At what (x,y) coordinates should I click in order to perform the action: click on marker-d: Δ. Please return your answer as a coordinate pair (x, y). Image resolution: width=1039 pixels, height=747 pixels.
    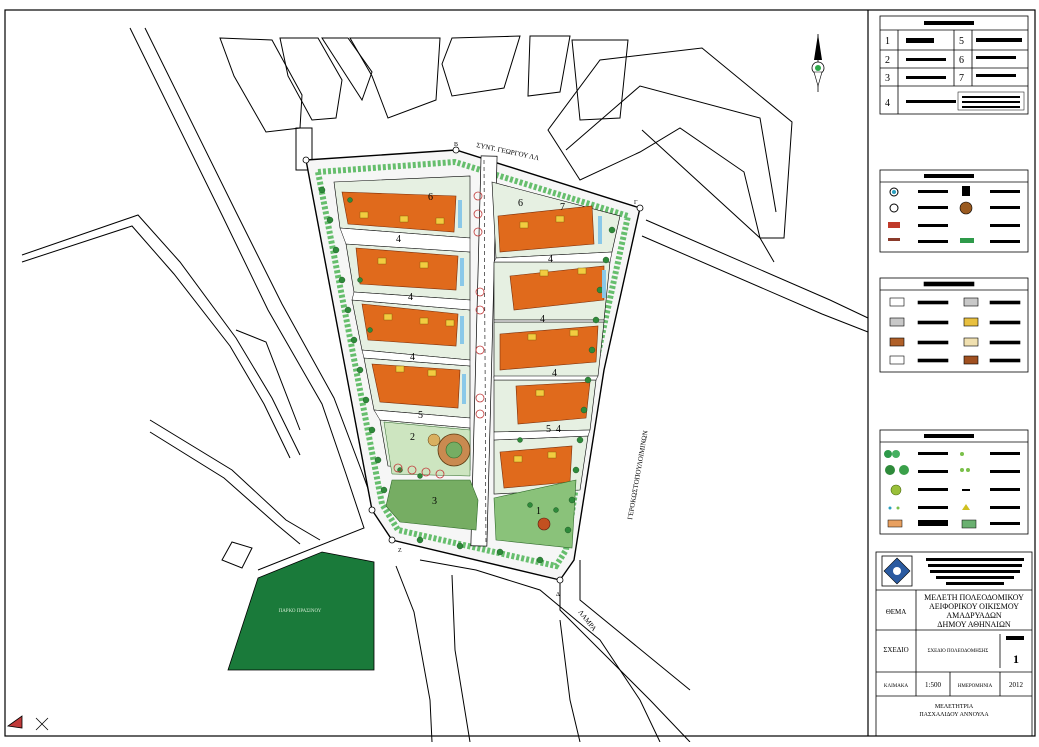
    Looking at the image, I should click on (558, 595).